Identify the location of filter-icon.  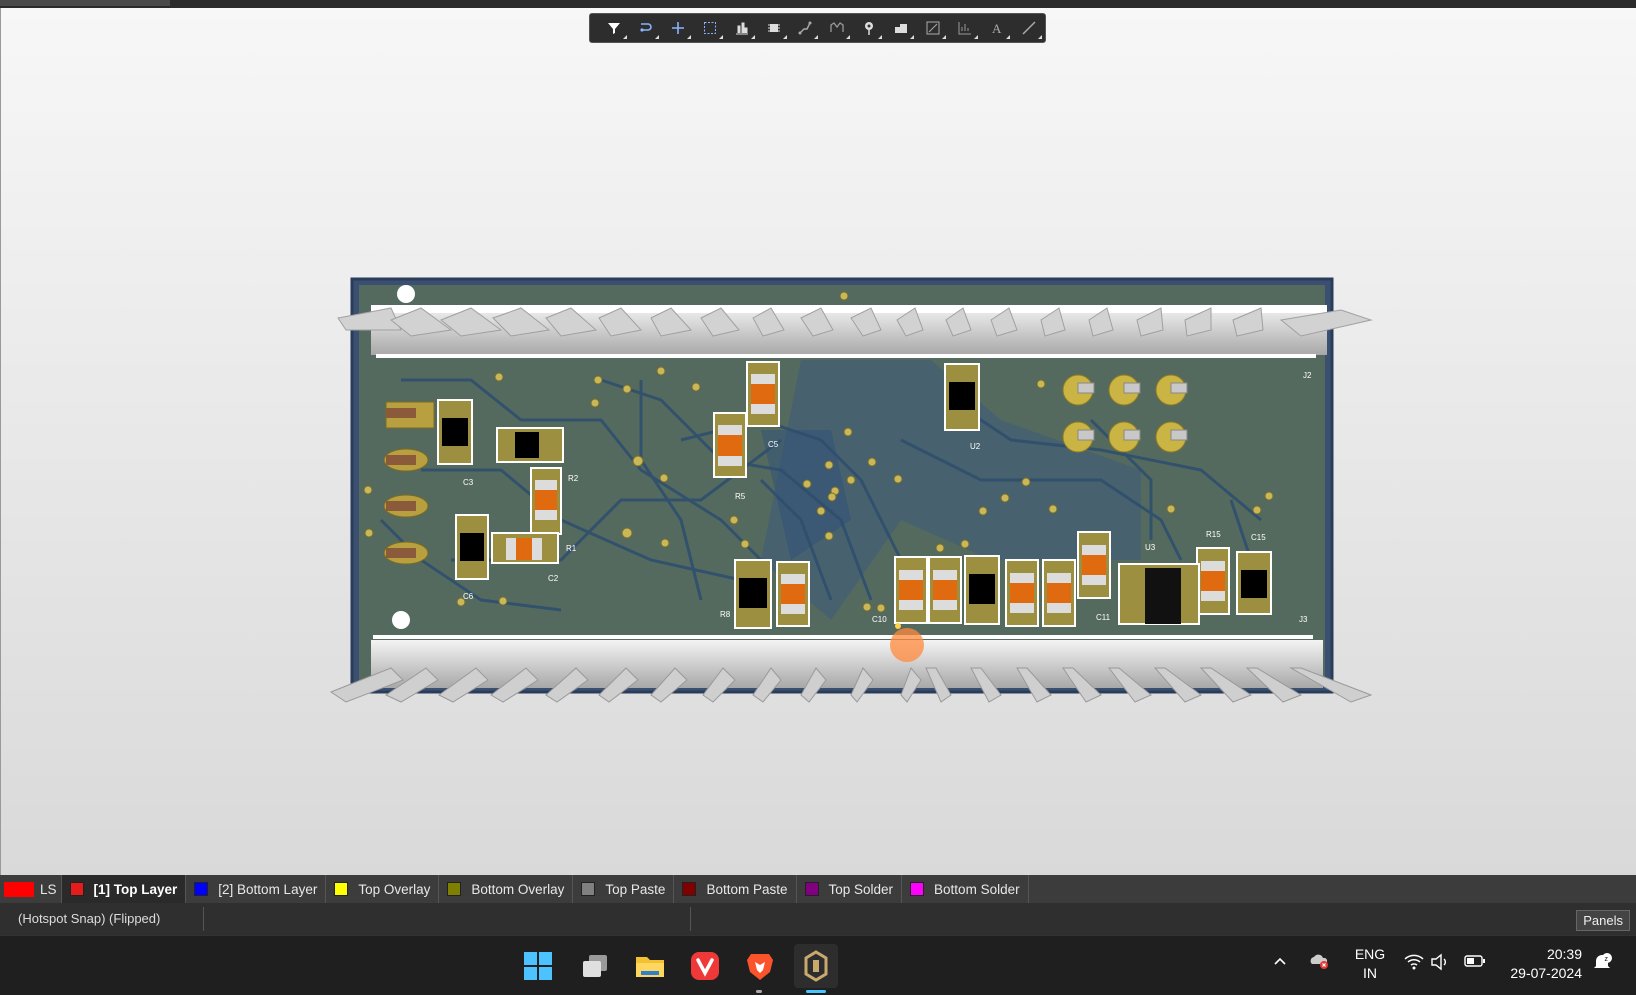
(614, 28).